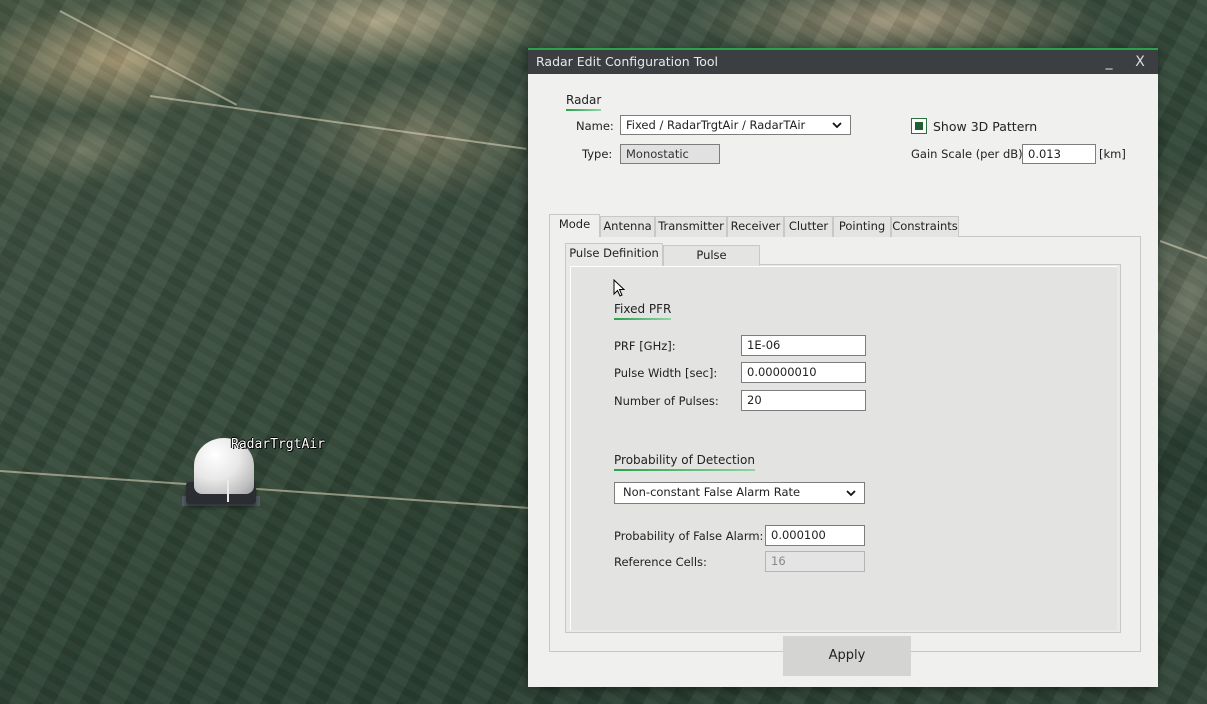 This screenshot has width=1207, height=704. I want to click on radar-type-field: Monostatic, so click(670, 154).